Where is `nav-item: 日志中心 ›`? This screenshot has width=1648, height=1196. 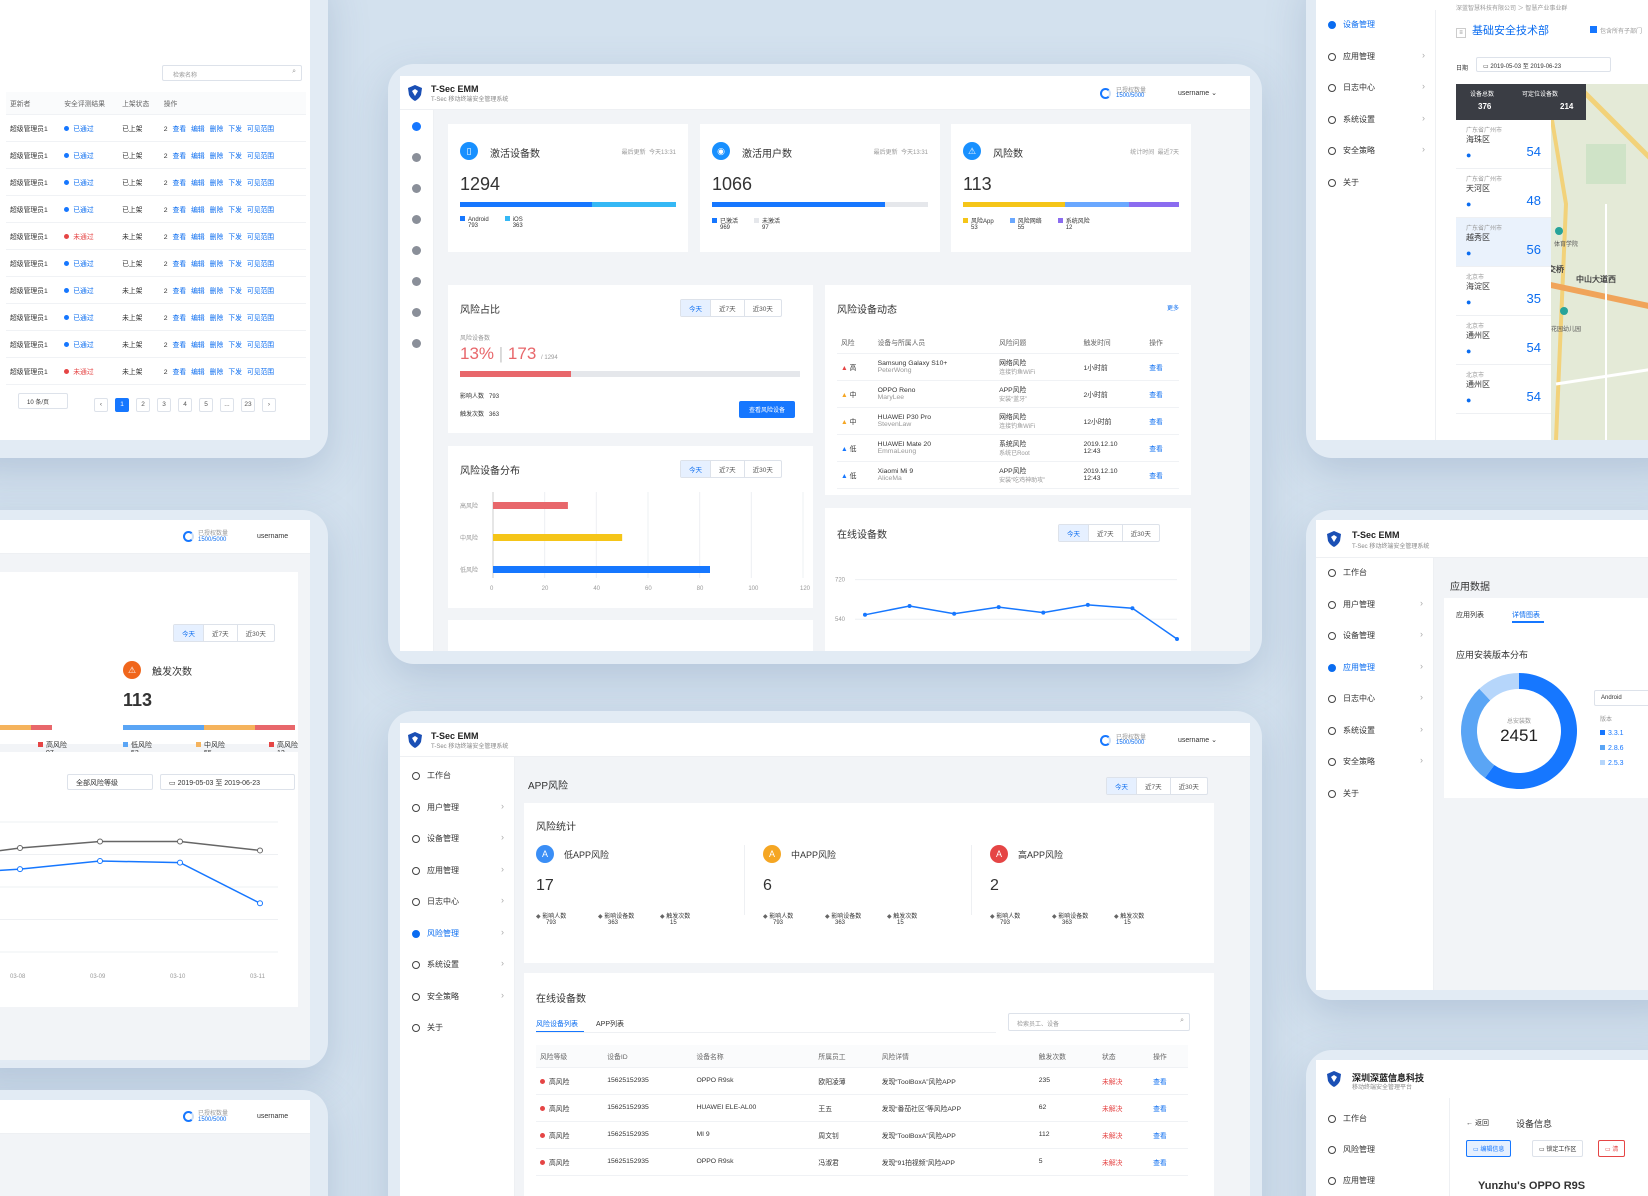 nav-item: 日志中心 › is located at coordinates (457, 902).